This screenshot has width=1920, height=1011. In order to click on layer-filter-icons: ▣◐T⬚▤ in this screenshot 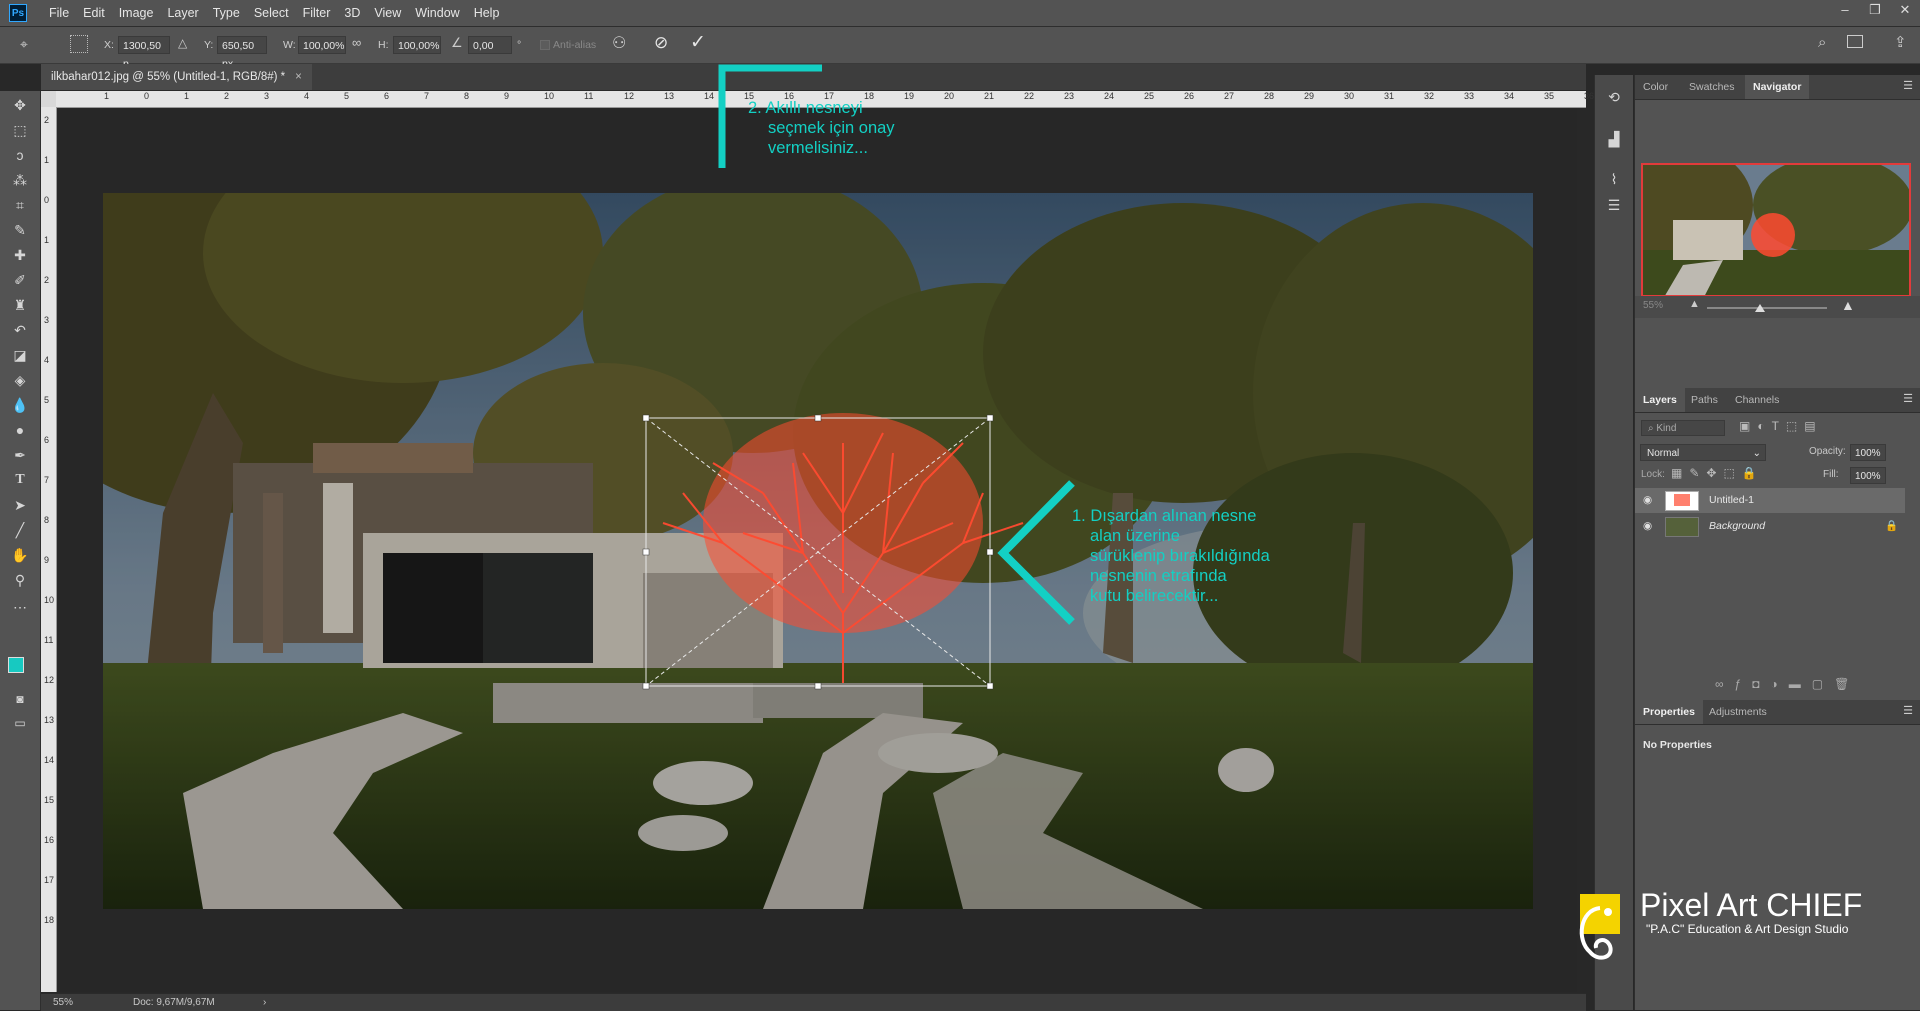, I will do `click(1781, 426)`.